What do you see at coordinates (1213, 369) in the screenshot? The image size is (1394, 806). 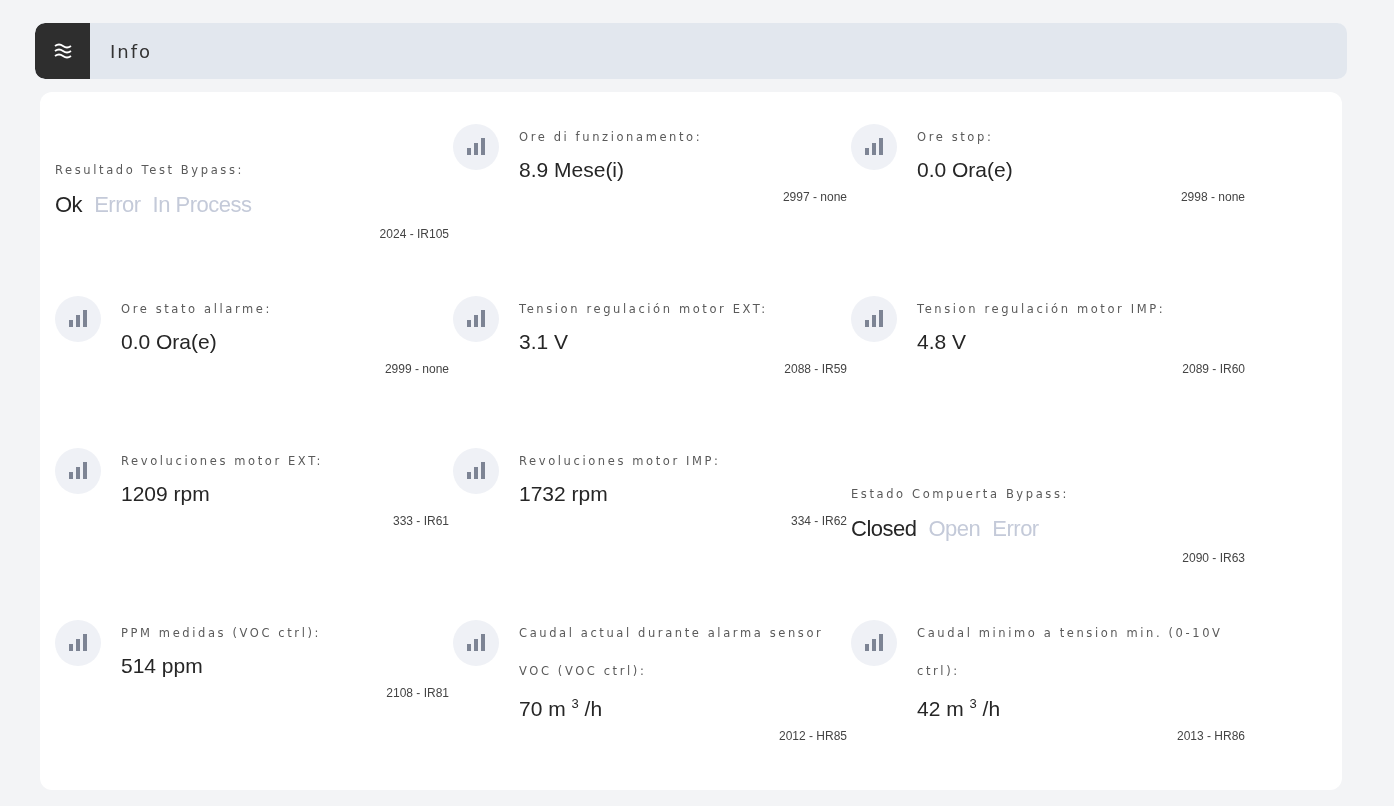 I see `register-code: 2089 - IR60` at bounding box center [1213, 369].